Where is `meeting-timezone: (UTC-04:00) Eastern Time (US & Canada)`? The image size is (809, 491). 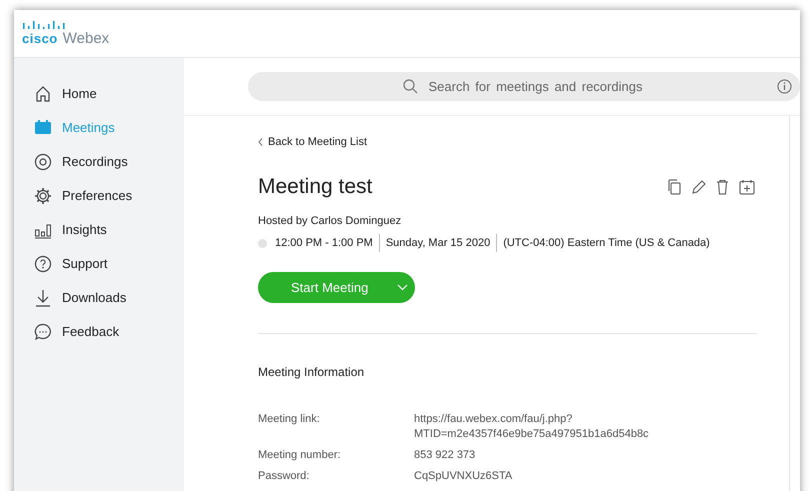
meeting-timezone: (UTC-04:00) Eastern Time (US & Canada) is located at coordinates (606, 243).